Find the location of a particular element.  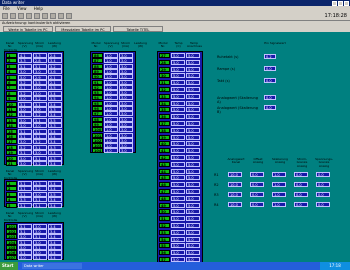

menu-file: File is located at coordinates (6, 8).